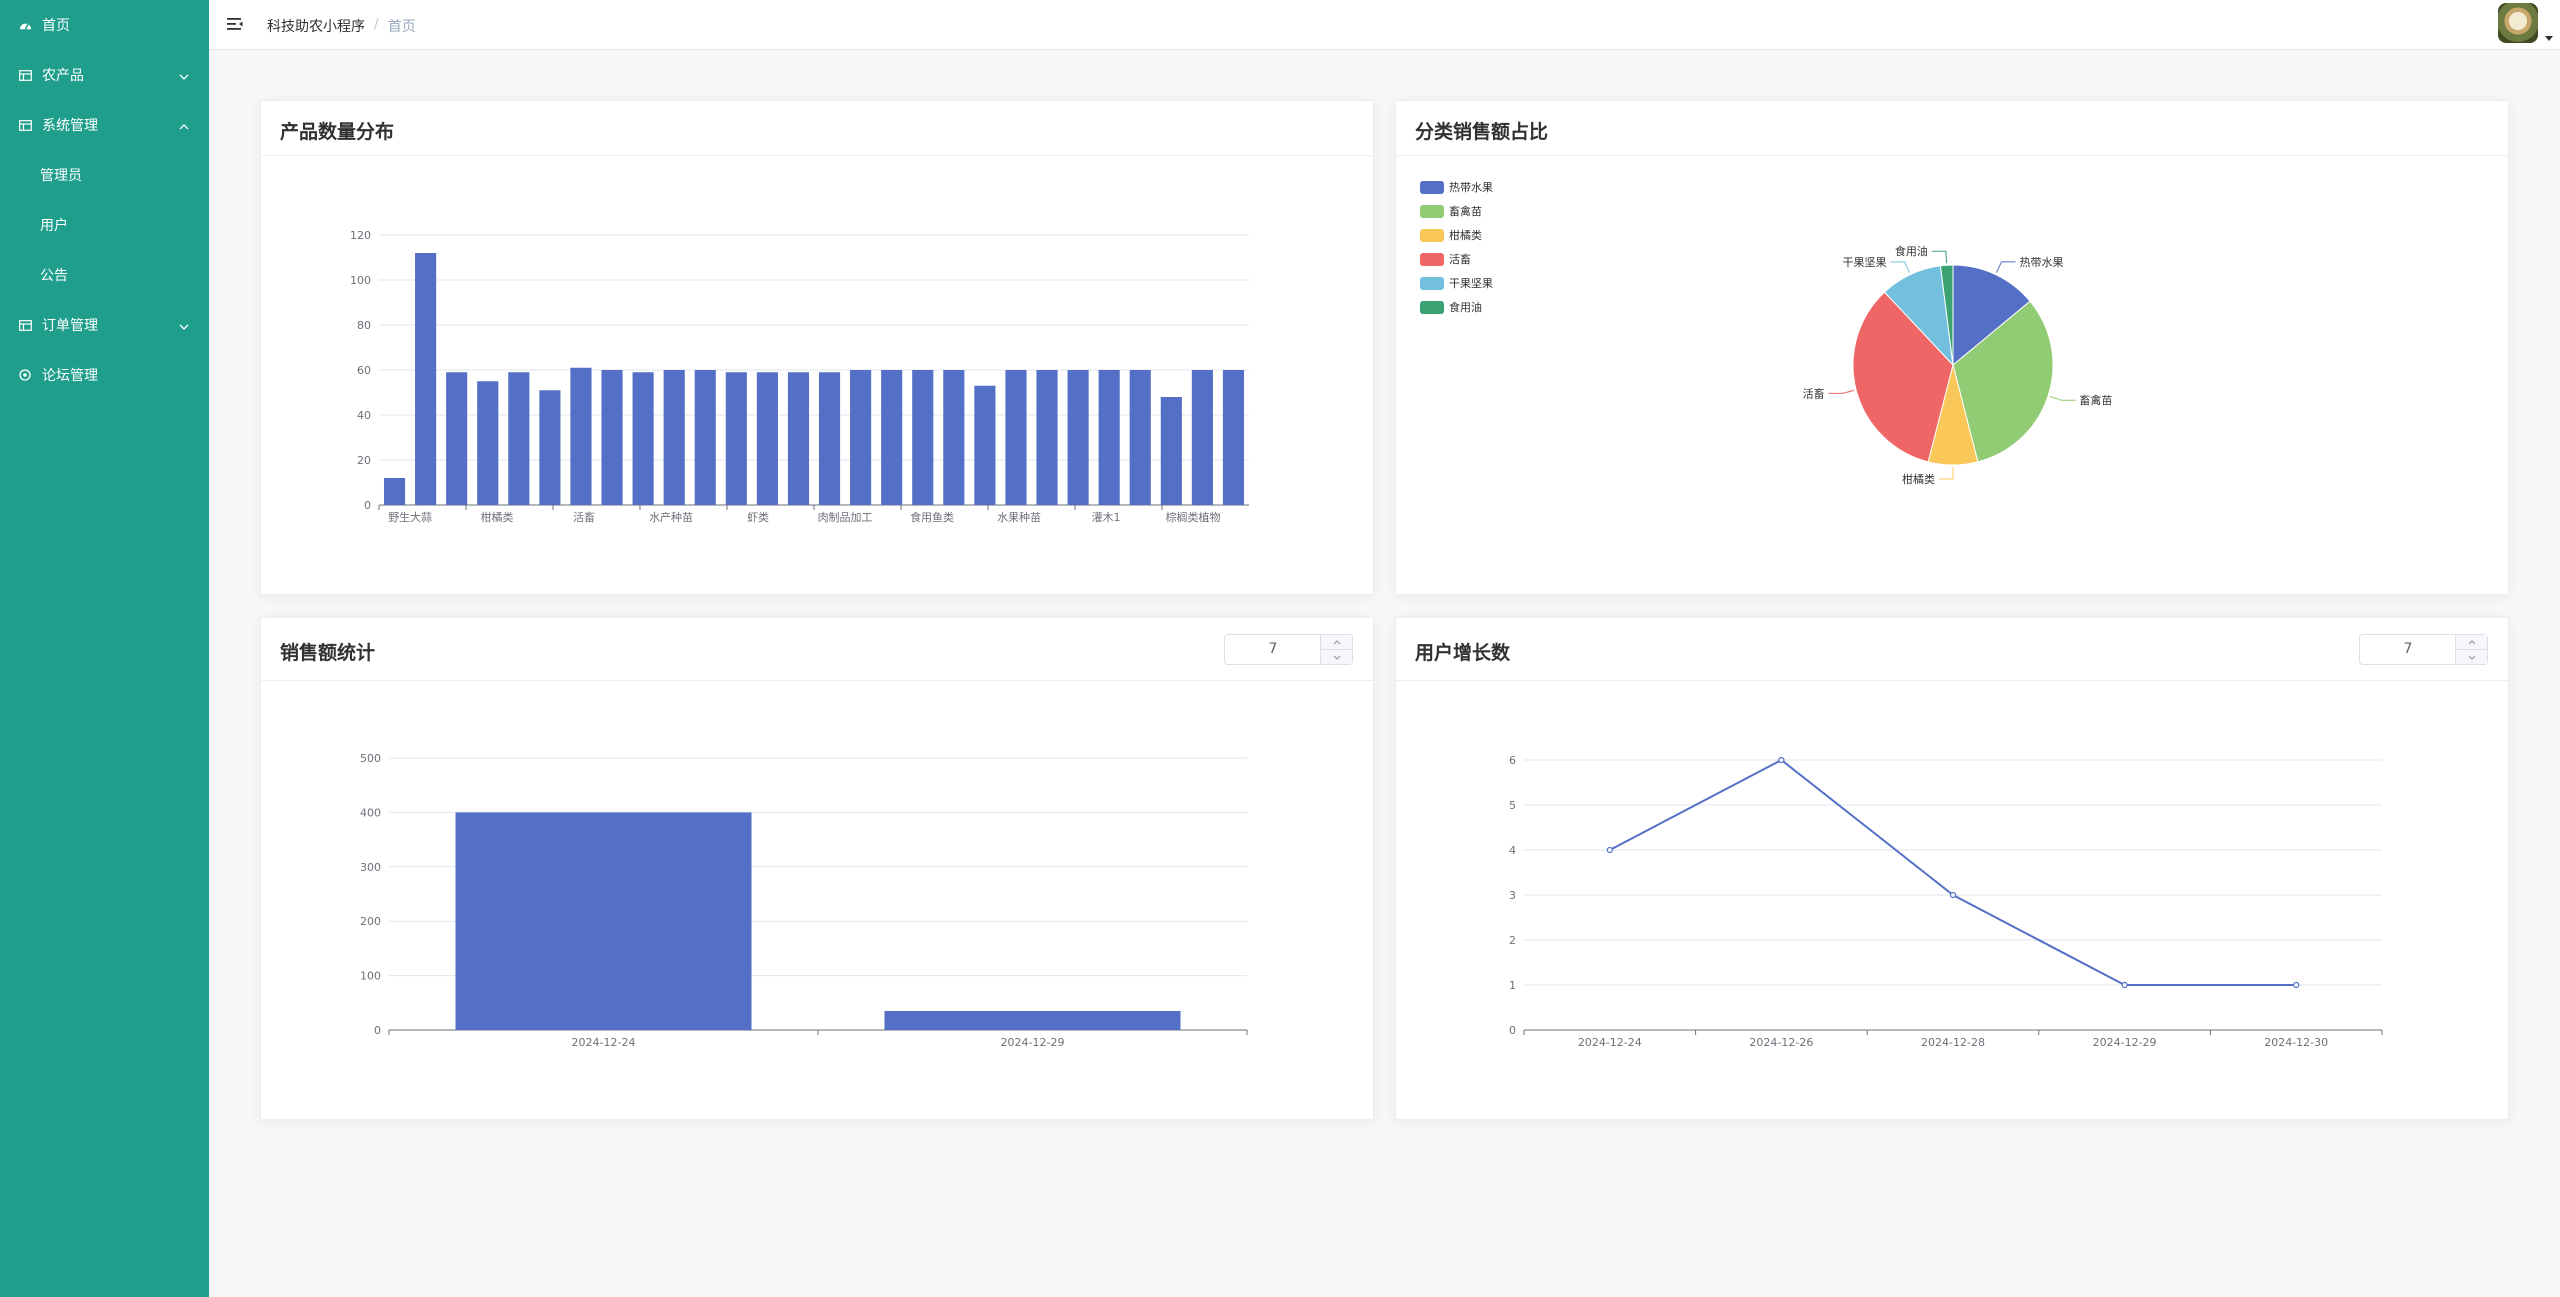  Describe the element at coordinates (364, 415) in the screenshot. I see `y-tick-label: 40` at that location.